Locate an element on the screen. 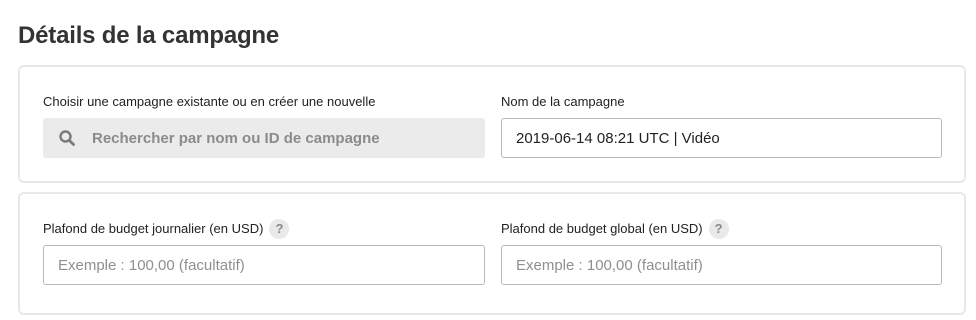 The image size is (976, 320). daily-budget-label: Plafond de budget journalier (en USD) is located at coordinates (153, 228).